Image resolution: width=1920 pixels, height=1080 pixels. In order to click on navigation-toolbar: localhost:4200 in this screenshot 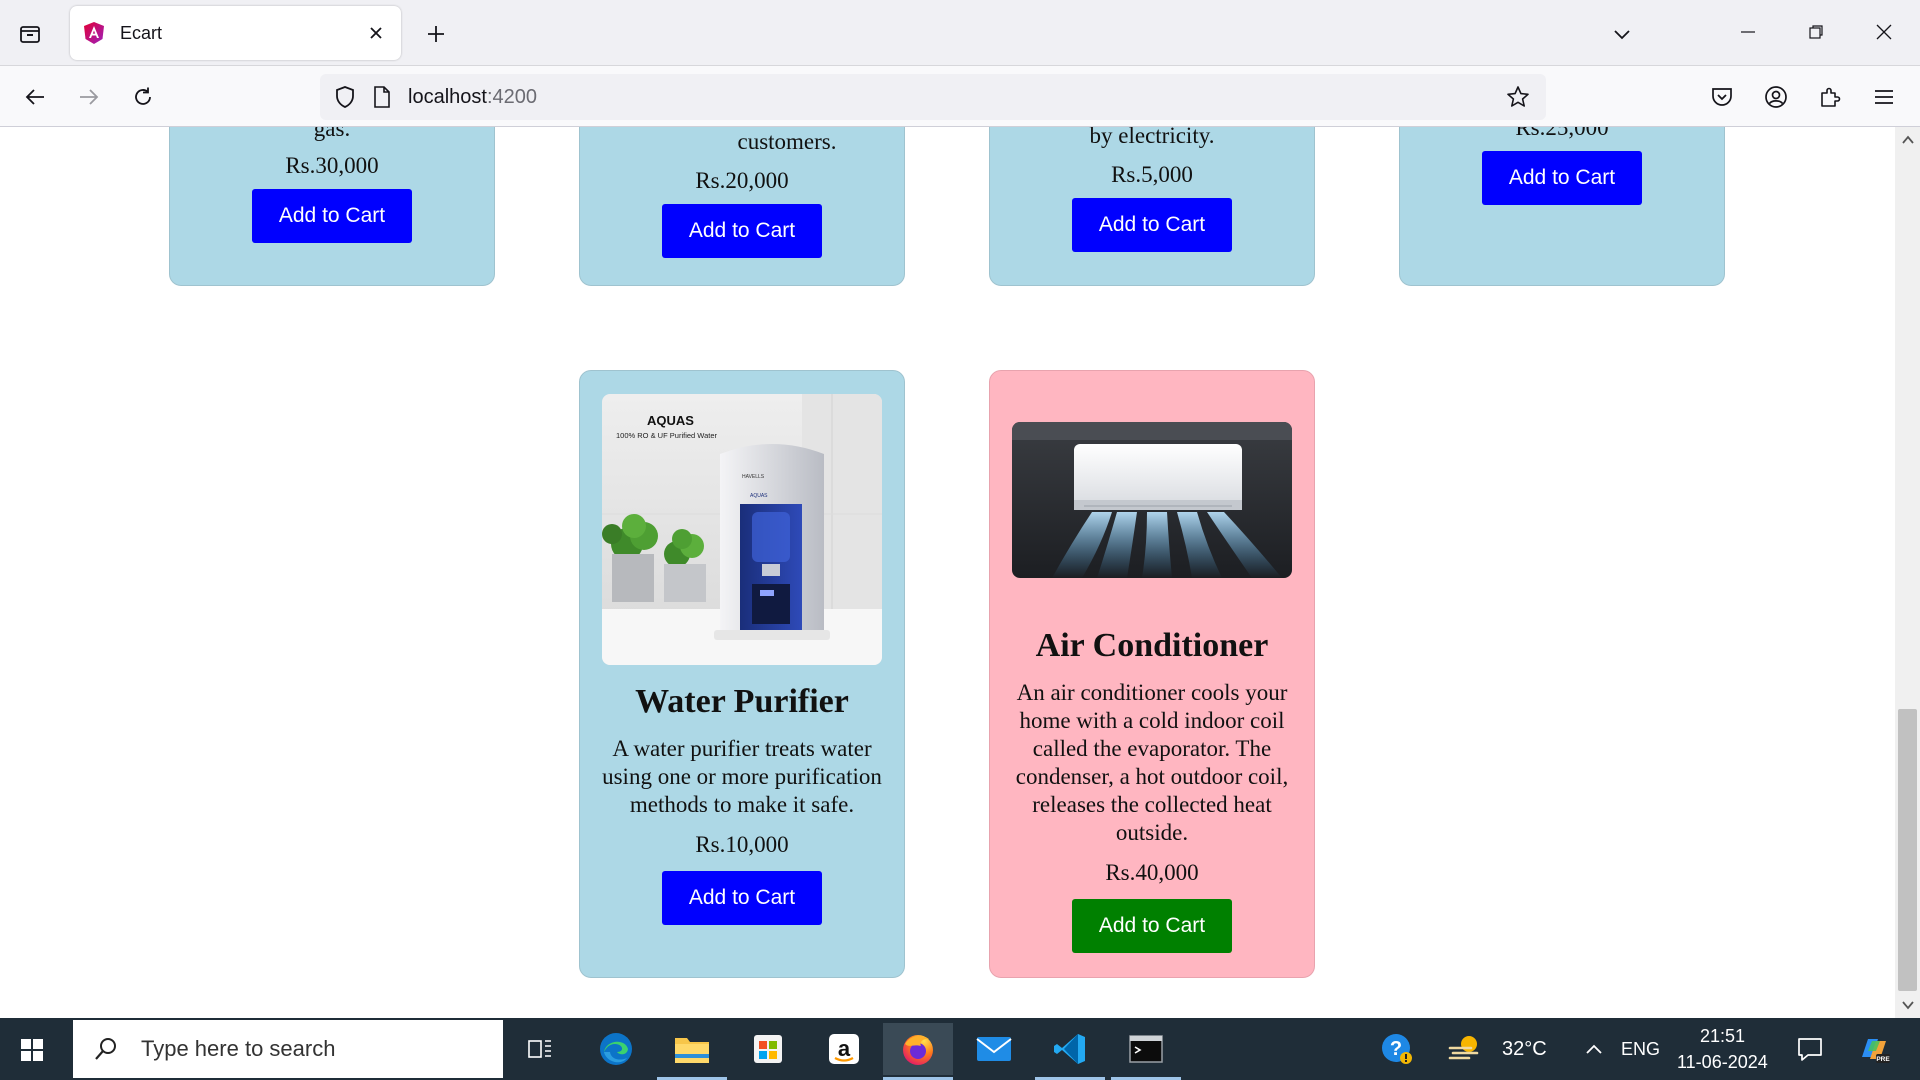, I will do `click(960, 96)`.